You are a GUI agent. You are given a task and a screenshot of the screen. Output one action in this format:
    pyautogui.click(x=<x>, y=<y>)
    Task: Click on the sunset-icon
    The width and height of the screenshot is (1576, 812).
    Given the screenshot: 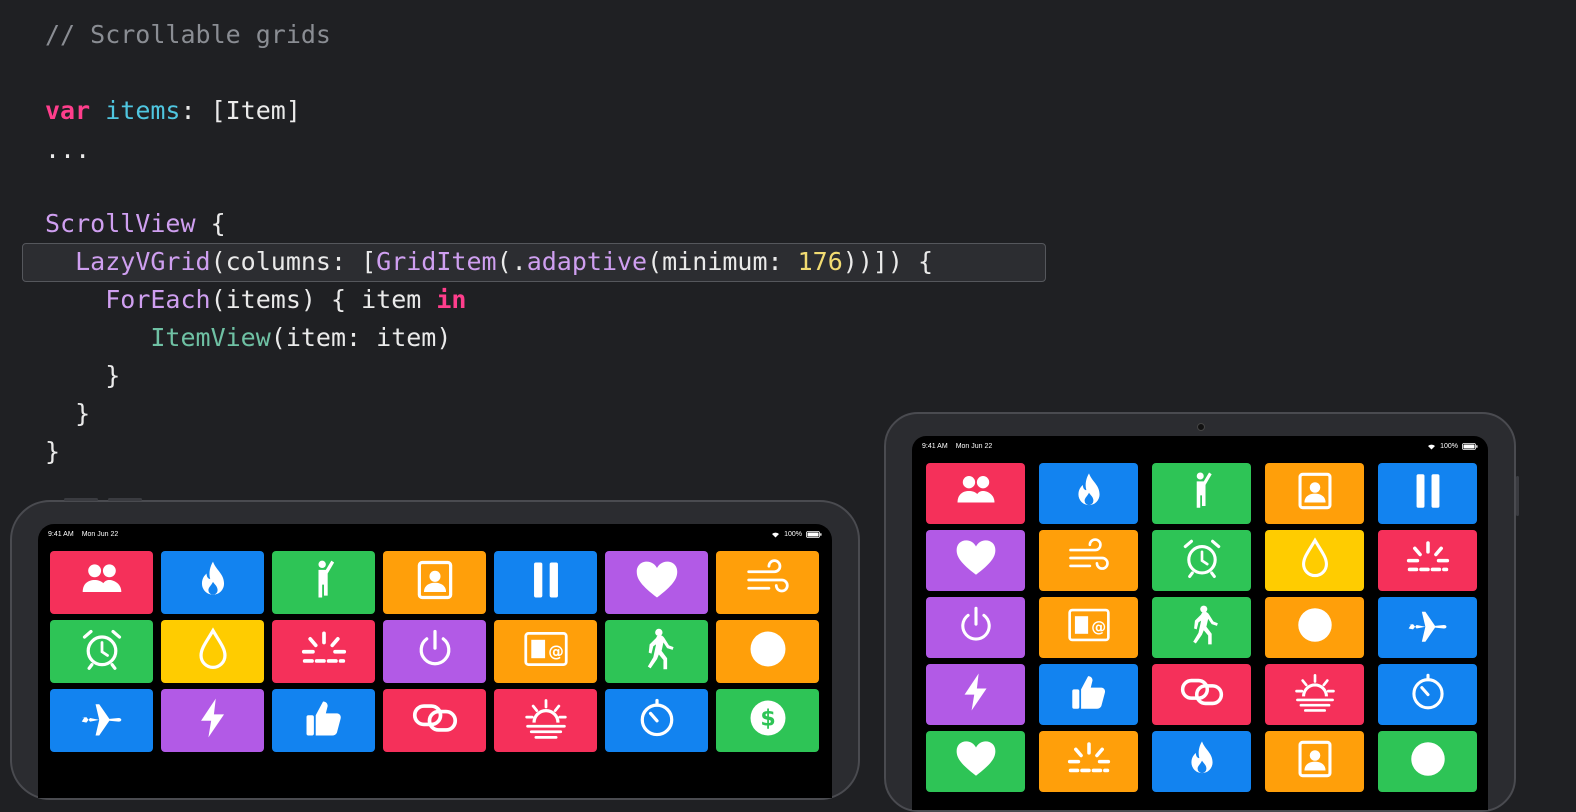 What is the action you would take?
    pyautogui.click(x=546, y=720)
    